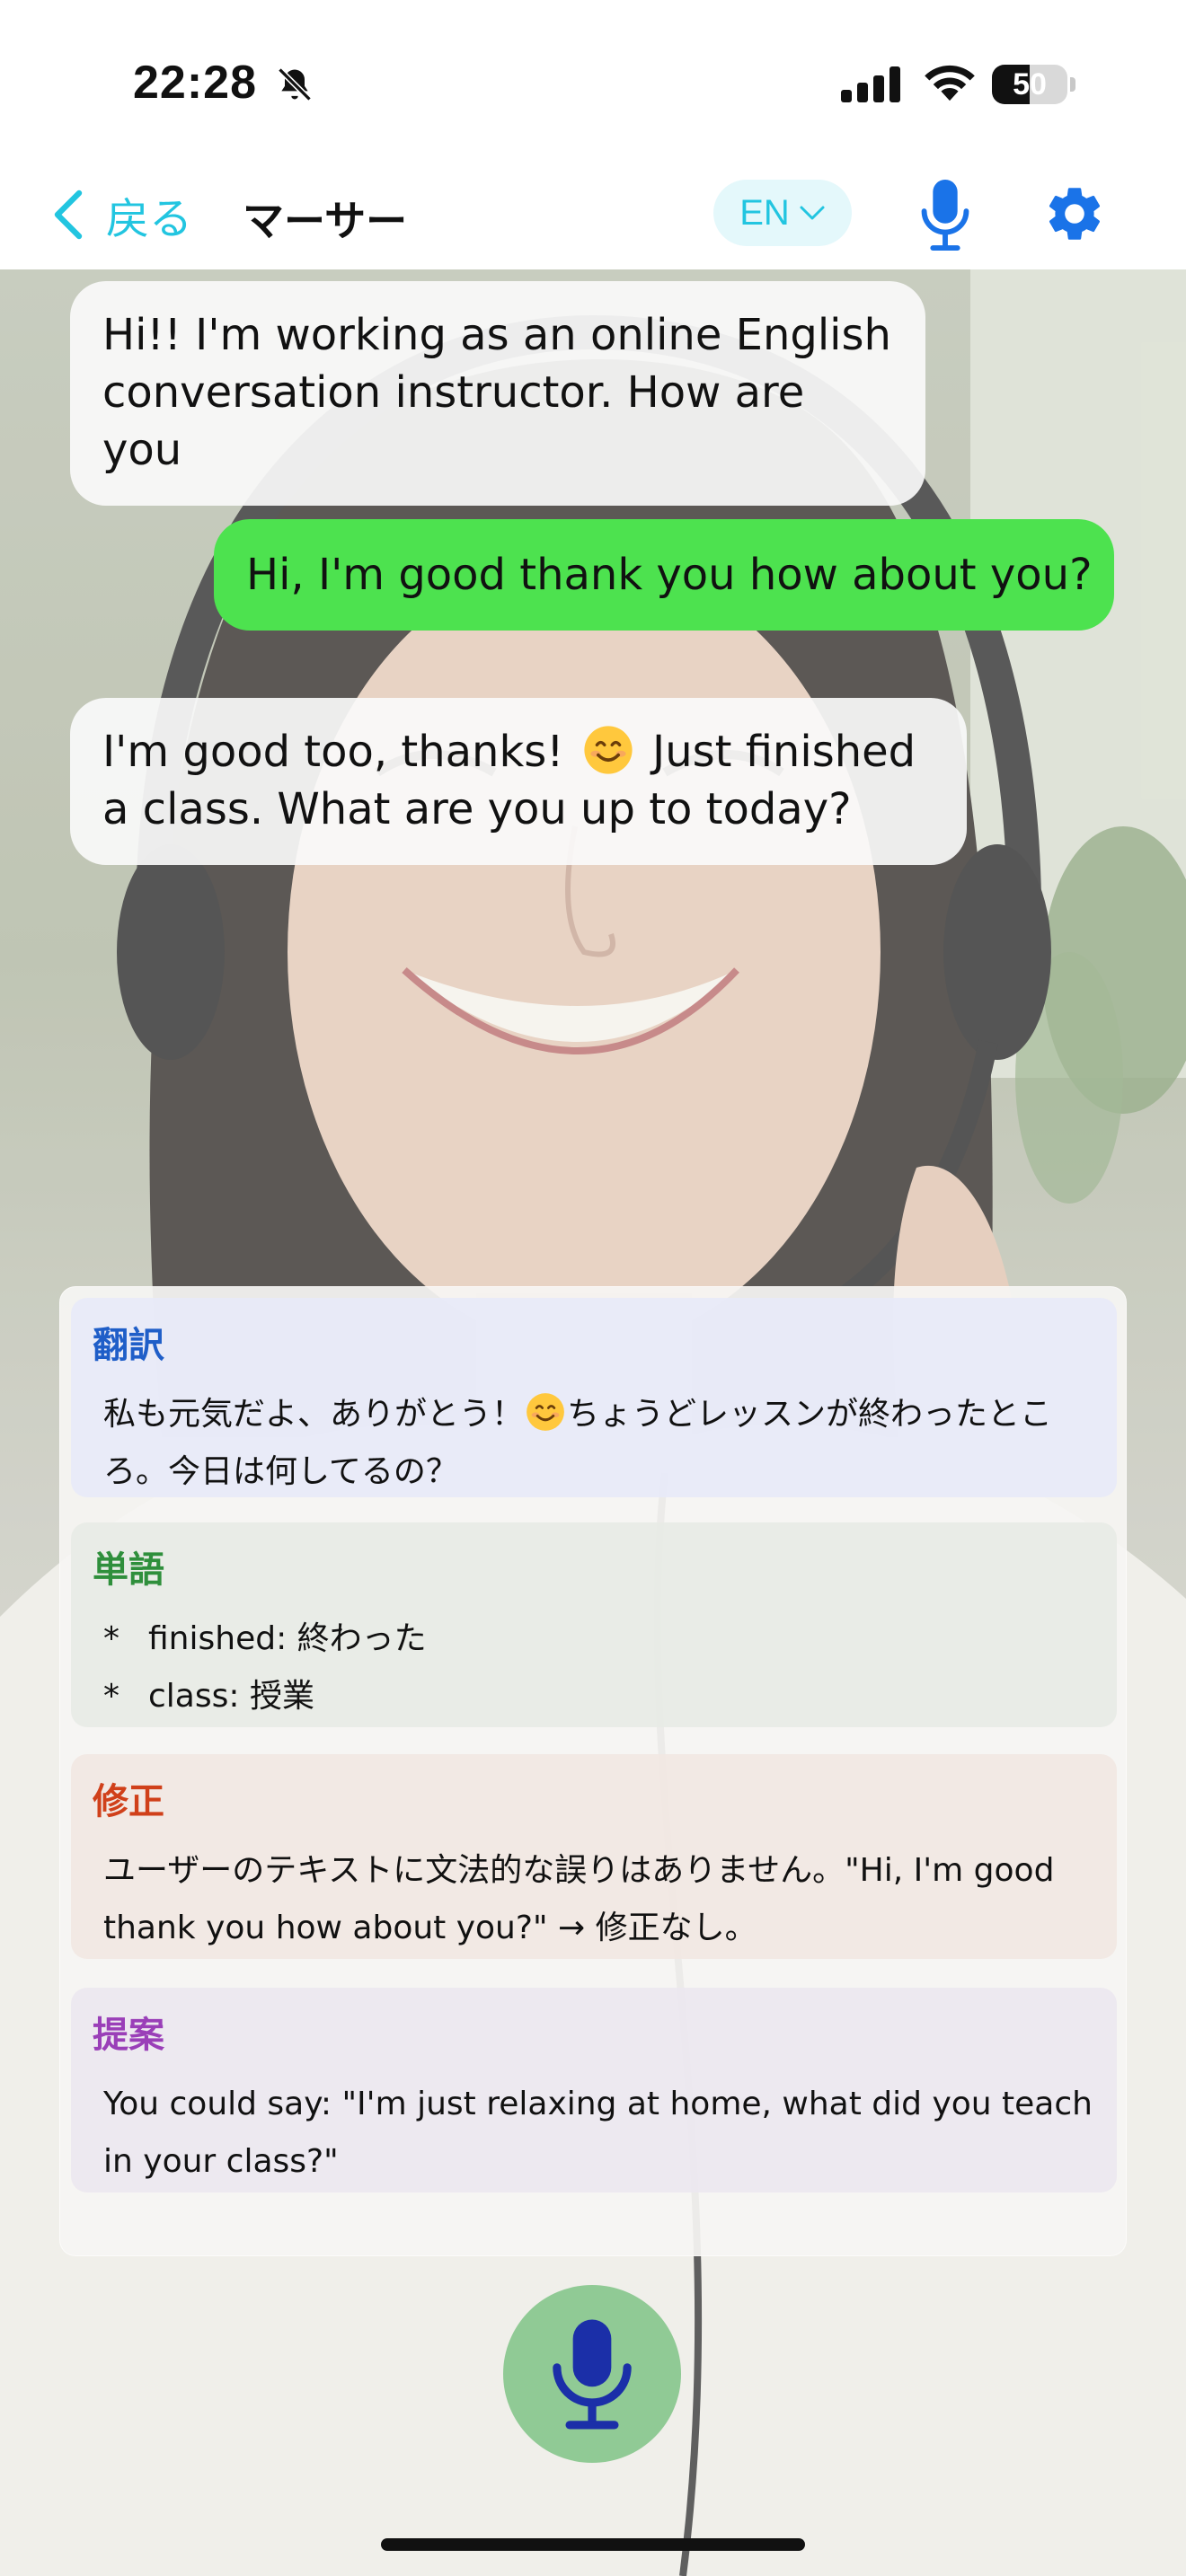 The image size is (1186, 2576). What do you see at coordinates (593, 2544) in the screenshot?
I see `home-indicator` at bounding box center [593, 2544].